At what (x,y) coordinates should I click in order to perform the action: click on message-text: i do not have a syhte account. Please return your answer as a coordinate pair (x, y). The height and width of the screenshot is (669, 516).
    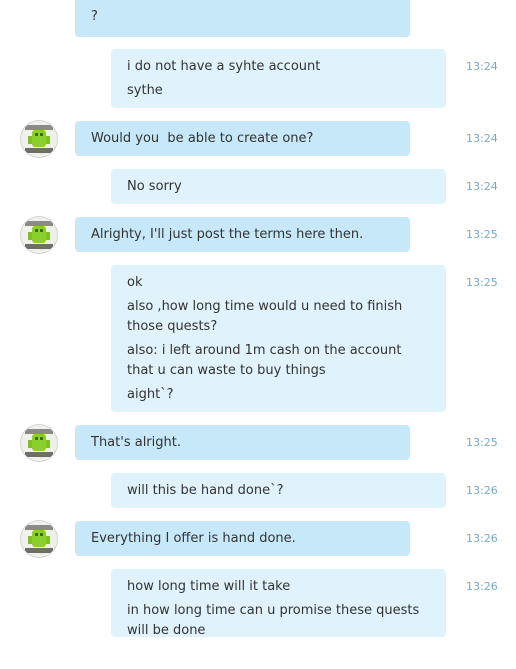
    Looking at the image, I should click on (224, 66).